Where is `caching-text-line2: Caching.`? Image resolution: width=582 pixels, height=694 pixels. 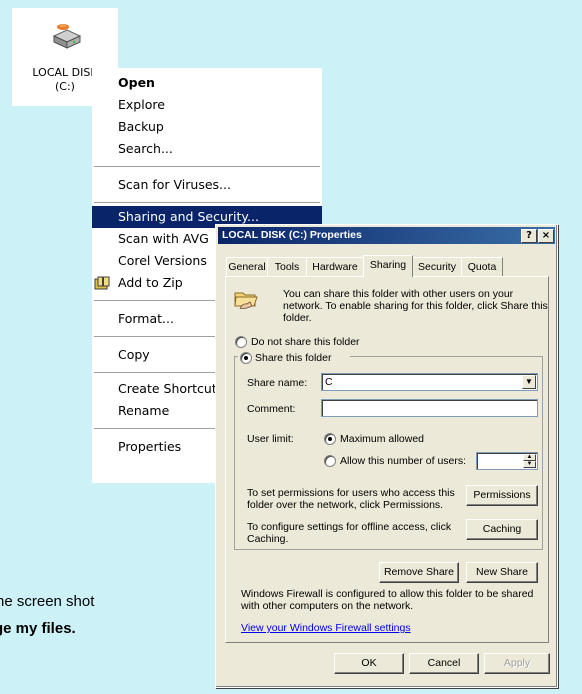
caching-text-line2: Caching. is located at coordinates (268, 539).